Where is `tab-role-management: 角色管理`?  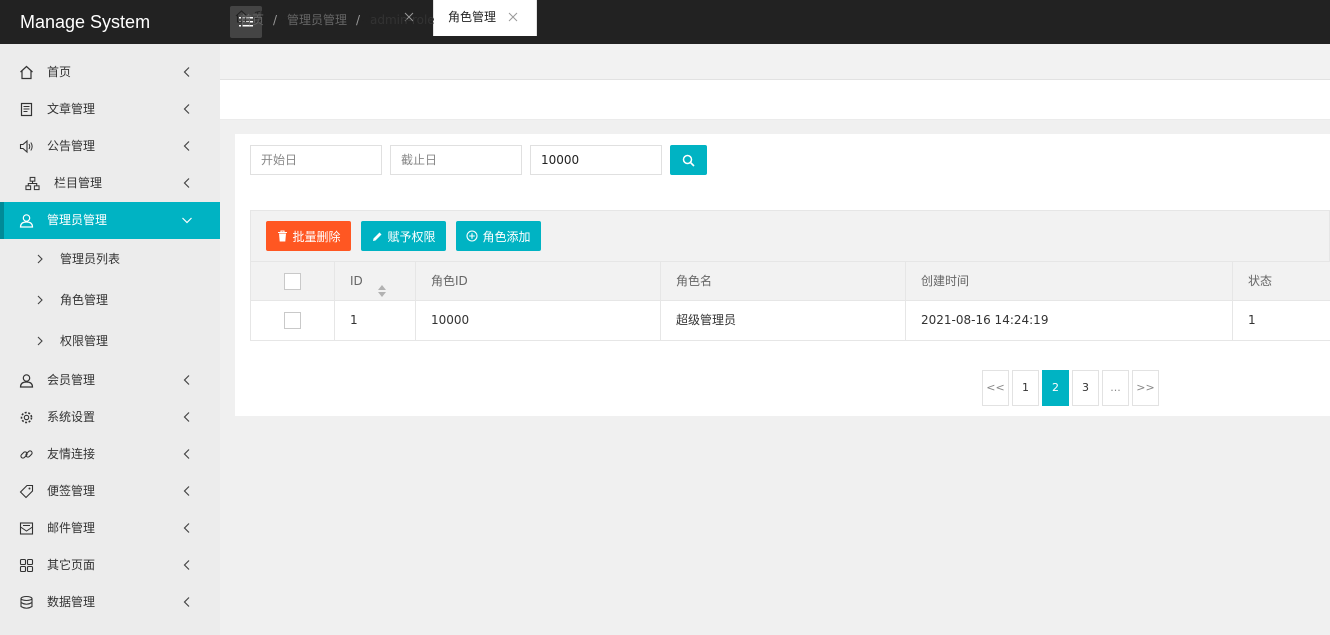
tab-role-management: 角色管理 is located at coordinates (485, 18).